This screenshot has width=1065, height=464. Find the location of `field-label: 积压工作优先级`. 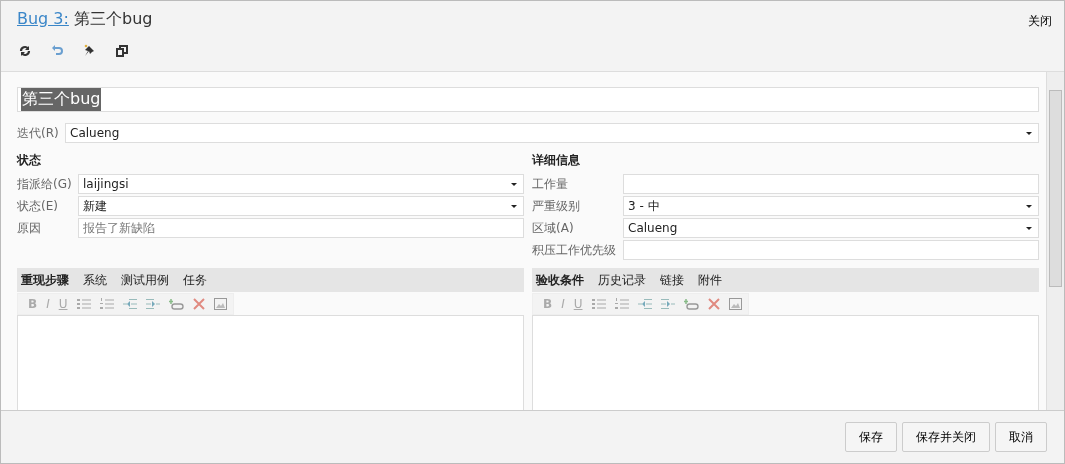

field-label: 积压工作优先级 is located at coordinates (574, 250).